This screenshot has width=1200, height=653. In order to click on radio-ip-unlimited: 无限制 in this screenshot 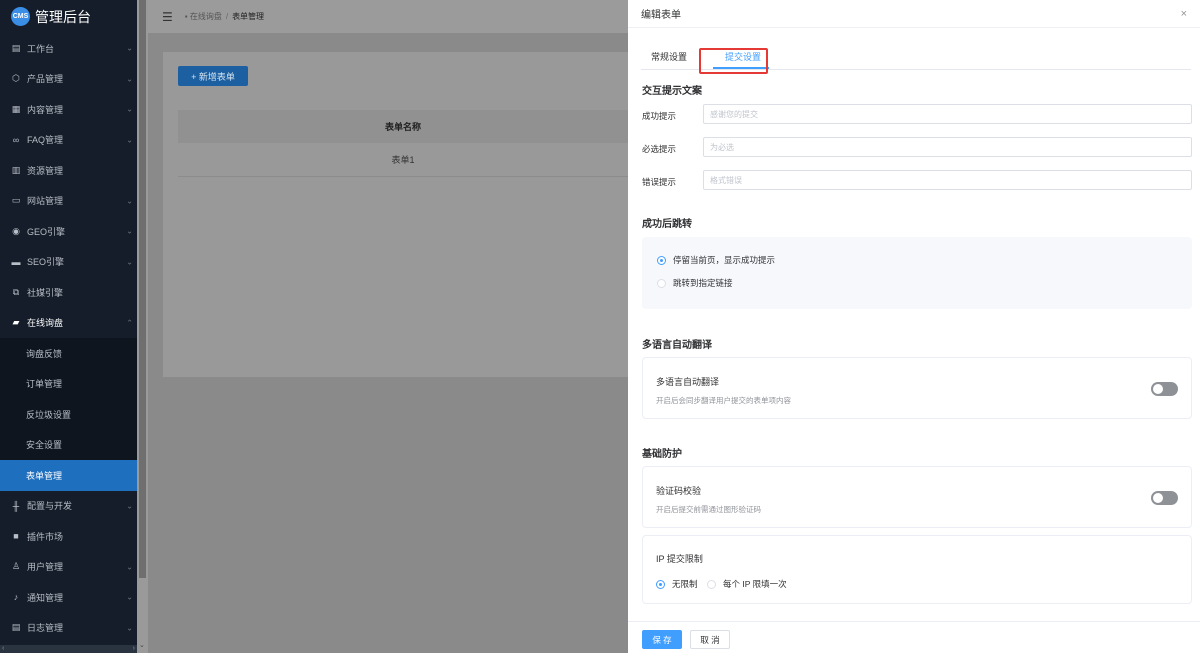, I will do `click(677, 584)`.